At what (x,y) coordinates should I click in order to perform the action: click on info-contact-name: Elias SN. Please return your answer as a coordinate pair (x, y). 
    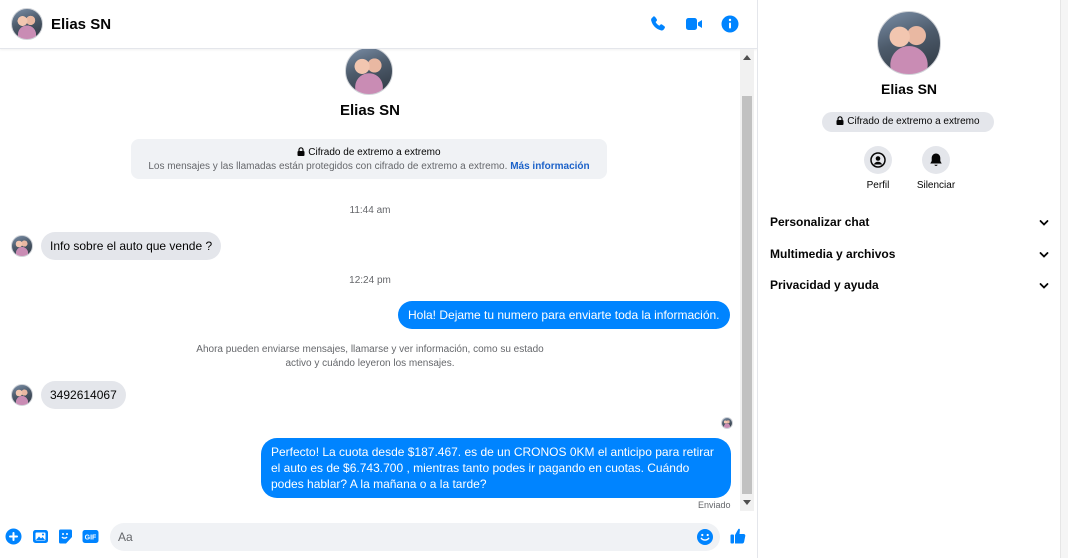
    Looking at the image, I should click on (909, 89).